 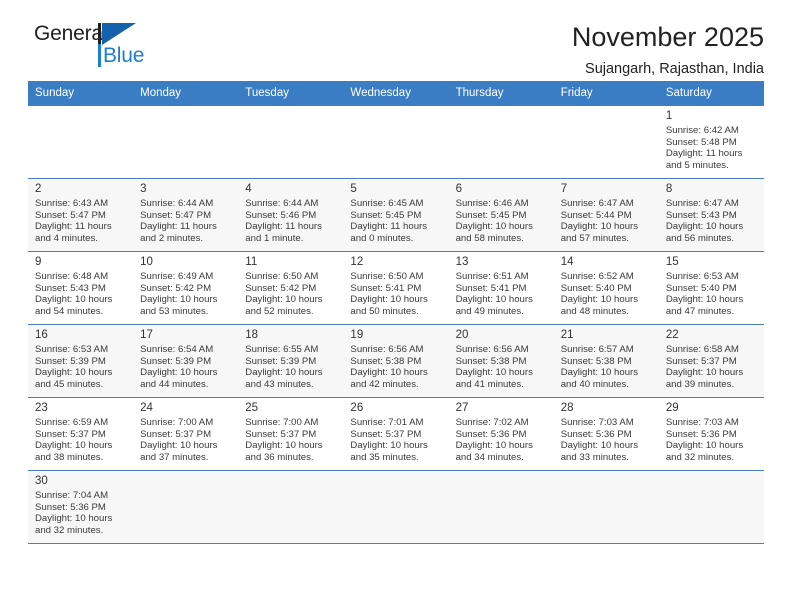 I want to click on weekday-header-thursday: Thursday, so click(x=501, y=93).